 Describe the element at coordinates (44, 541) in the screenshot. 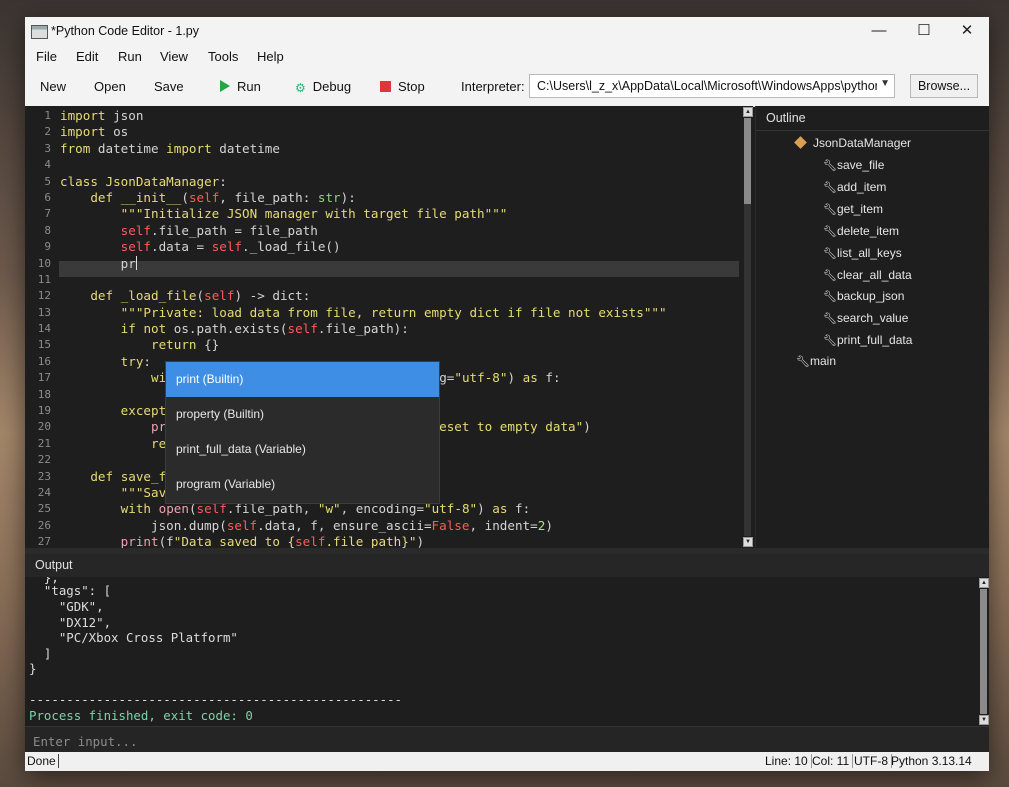

I see `line-number: 27` at that location.